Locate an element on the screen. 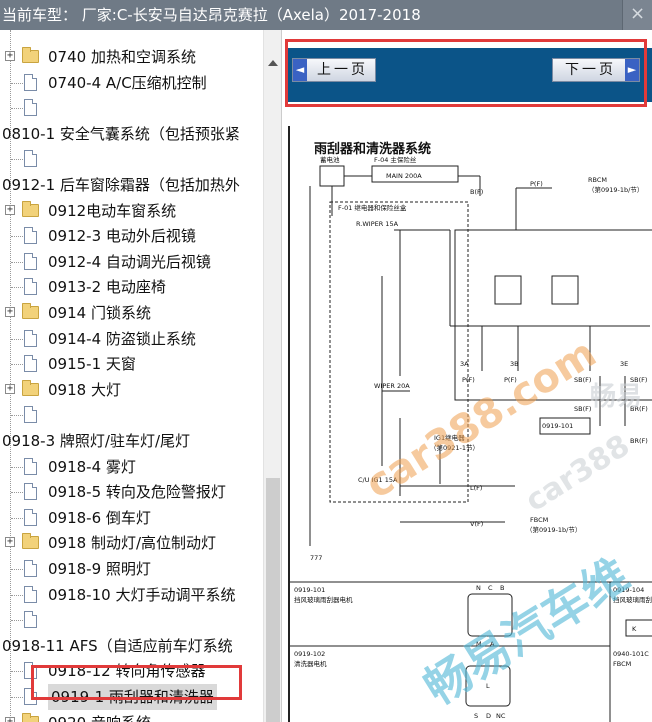 The image size is (652, 722). tree-item: 0914-4 防盗锁止系统 is located at coordinates (131, 339).